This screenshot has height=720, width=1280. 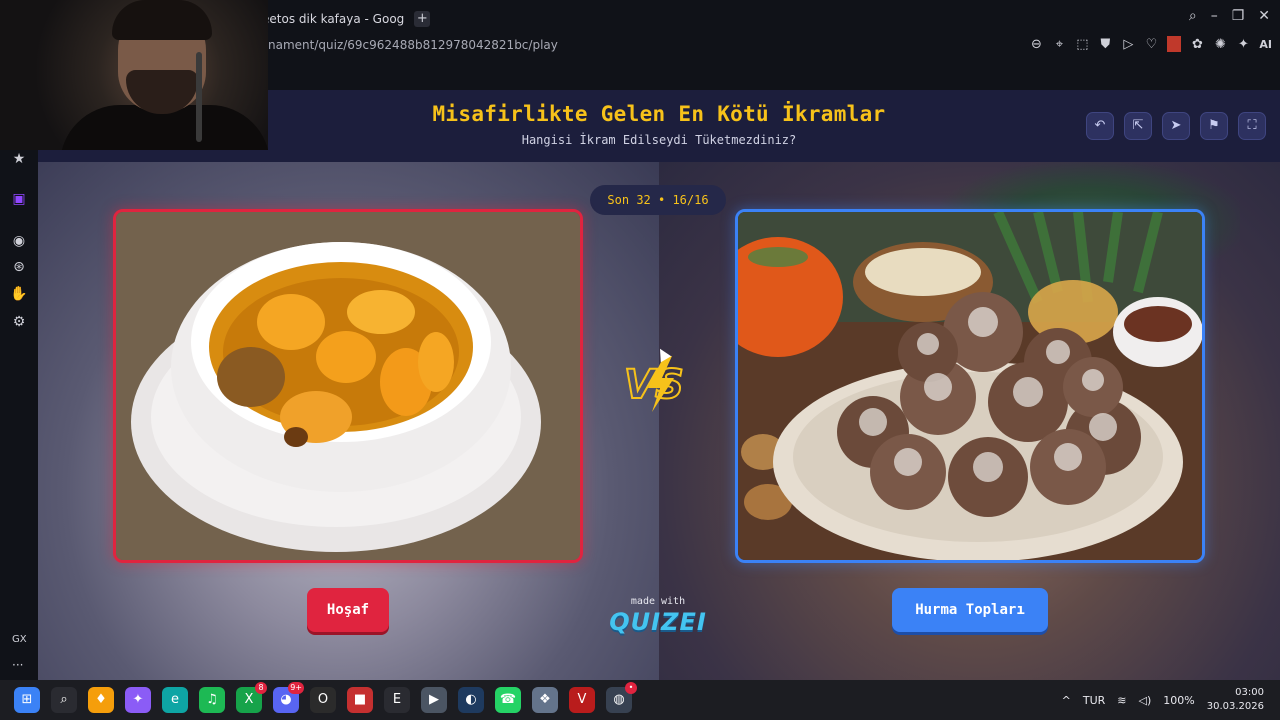 I want to click on taskbar-app-icon: E, so click(x=397, y=700).